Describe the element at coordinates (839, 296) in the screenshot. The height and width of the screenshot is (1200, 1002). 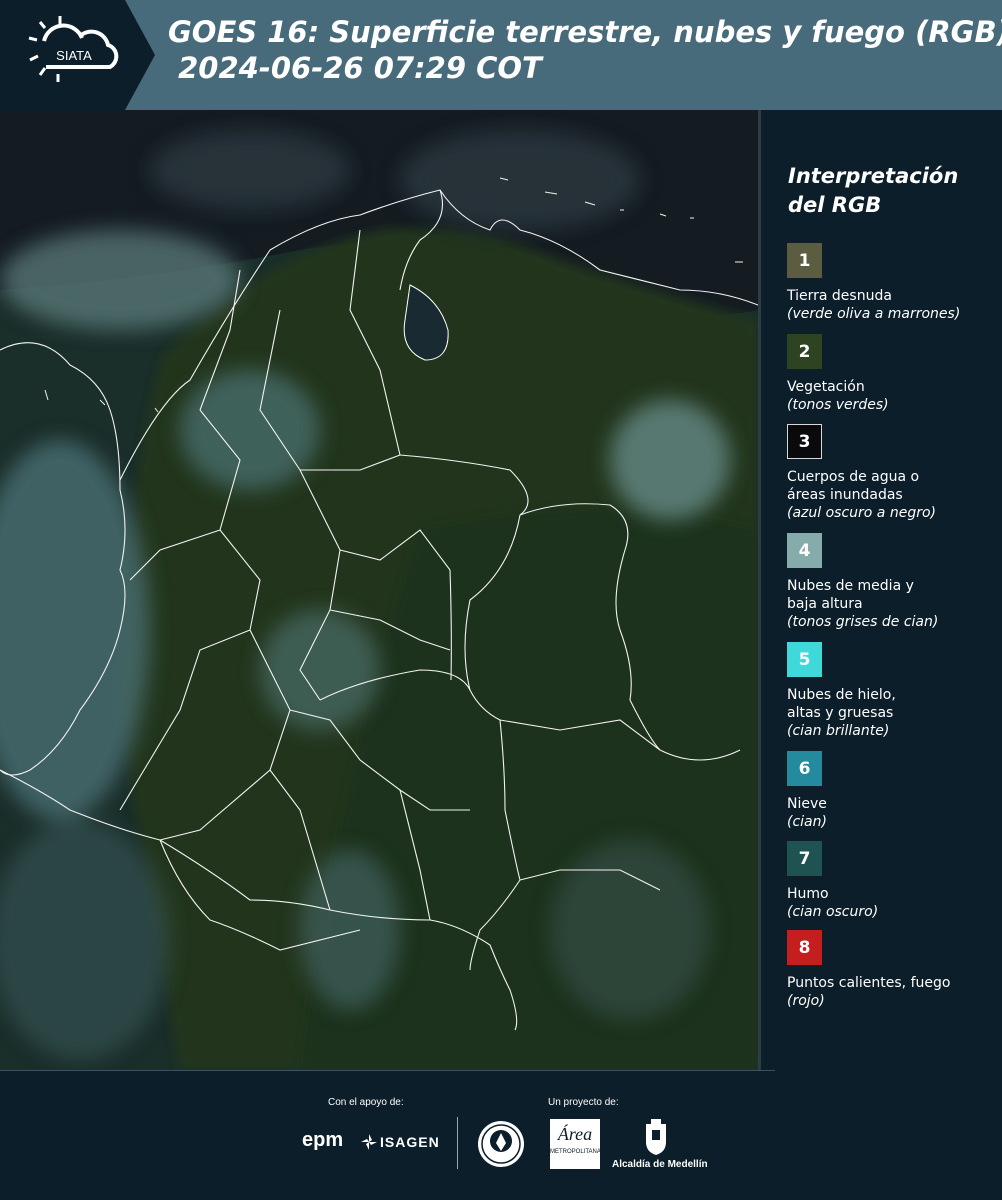
I see `legend-label: Tierra desnuda` at that location.